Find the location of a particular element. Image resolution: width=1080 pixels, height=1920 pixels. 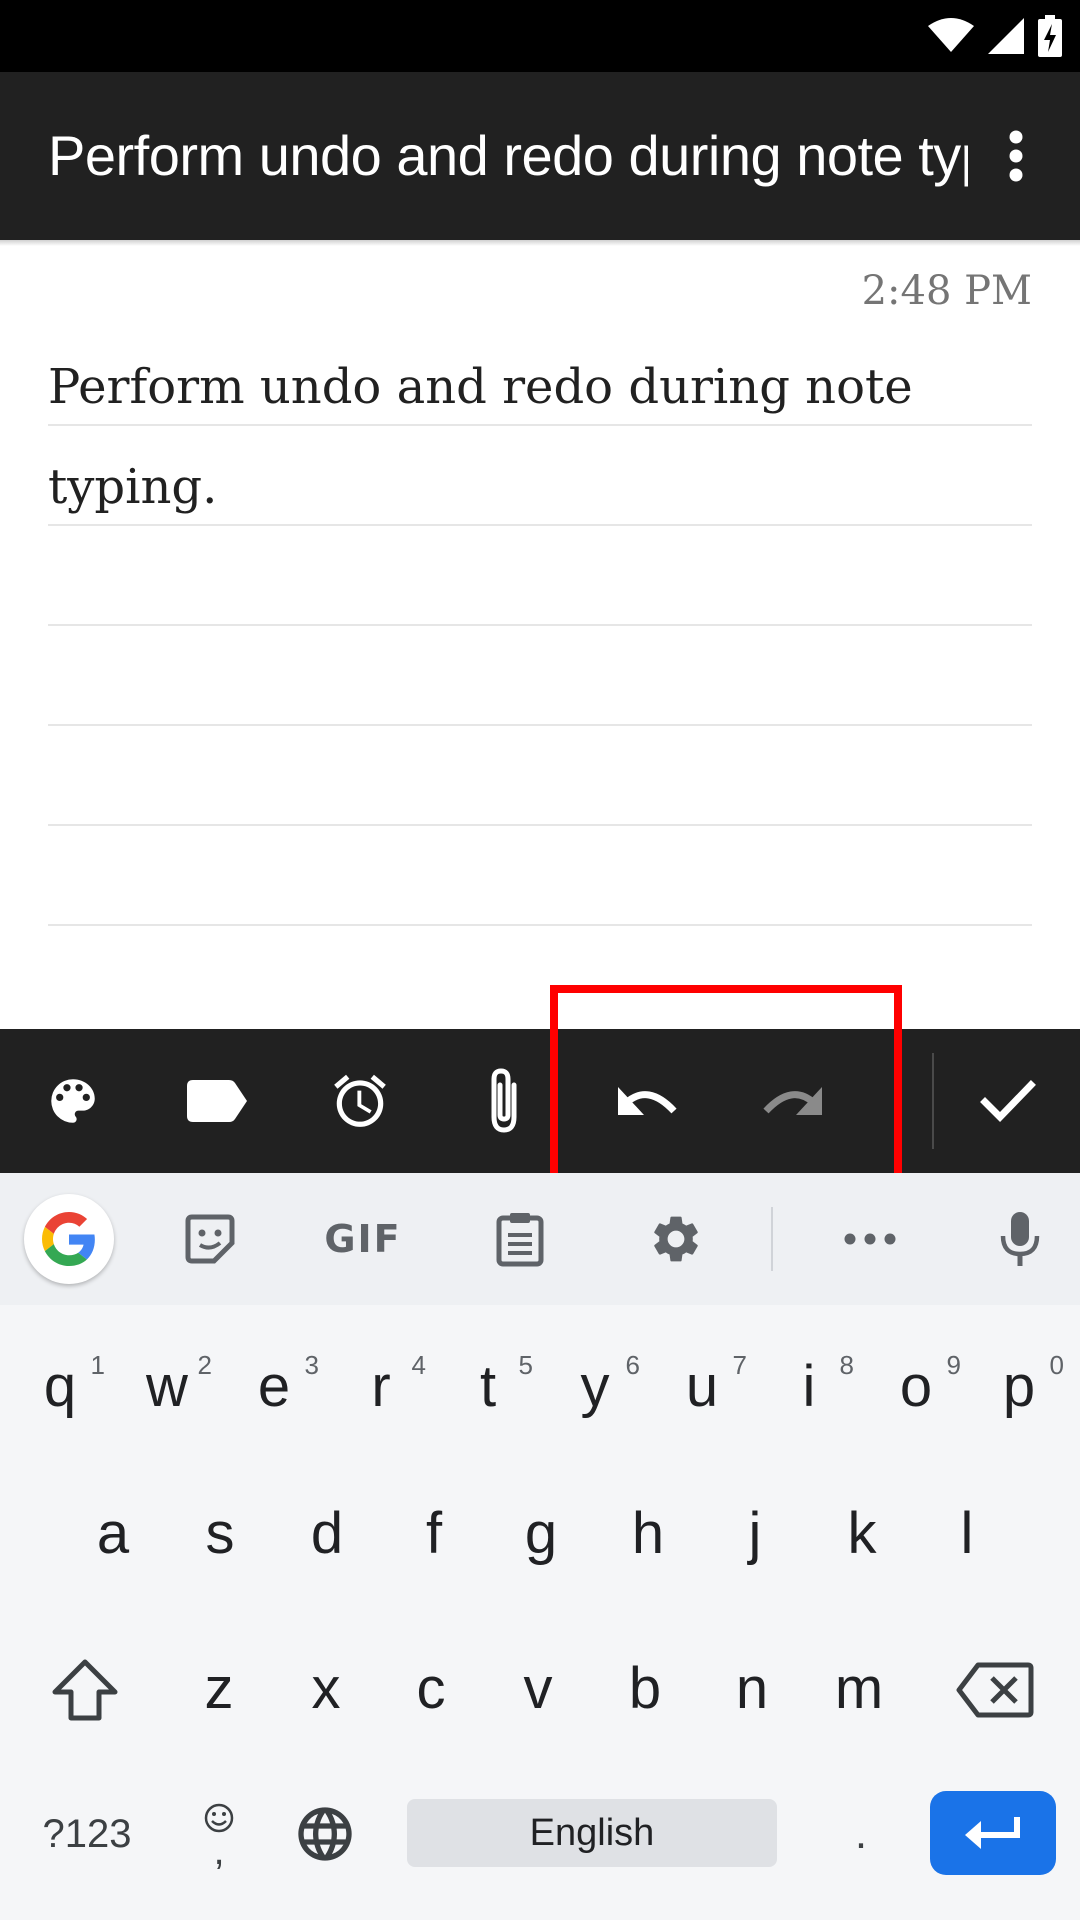

gif-label: GIF is located at coordinates (363, 1239).